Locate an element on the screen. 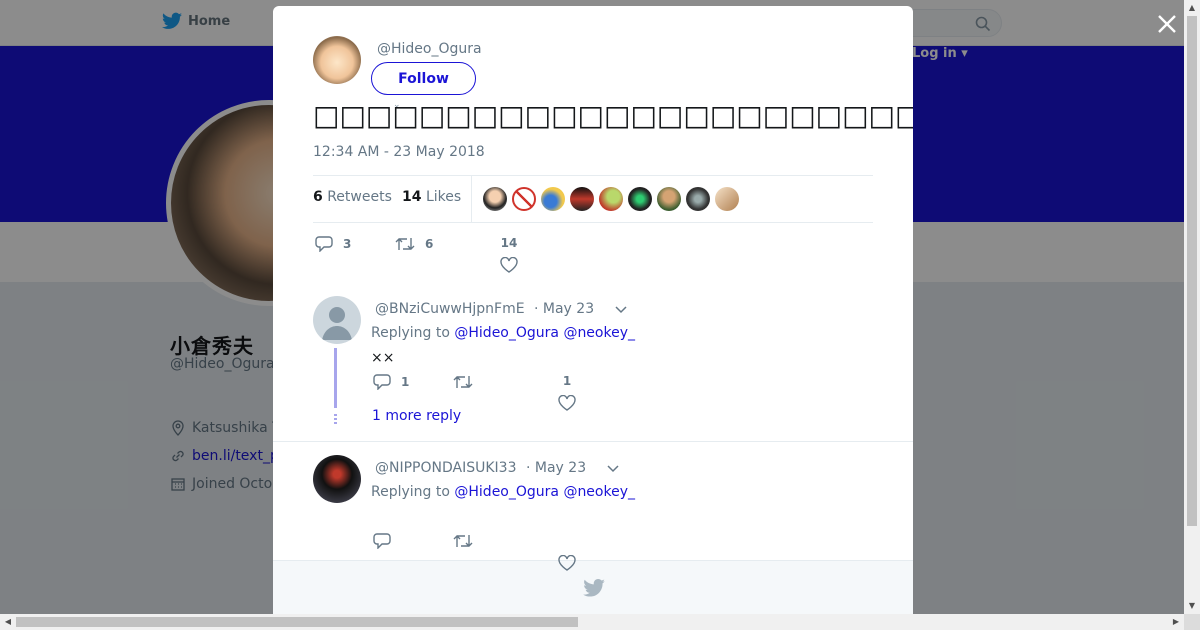 The width and height of the screenshot is (1200, 630). follow-button: Follow is located at coordinates (423, 78).